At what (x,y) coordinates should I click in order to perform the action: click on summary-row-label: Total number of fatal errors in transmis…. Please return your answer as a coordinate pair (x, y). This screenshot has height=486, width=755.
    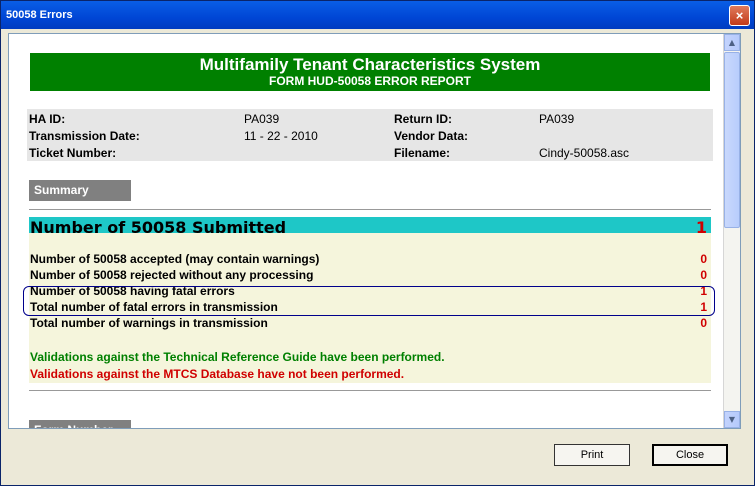
    Looking at the image, I should click on (154, 307).